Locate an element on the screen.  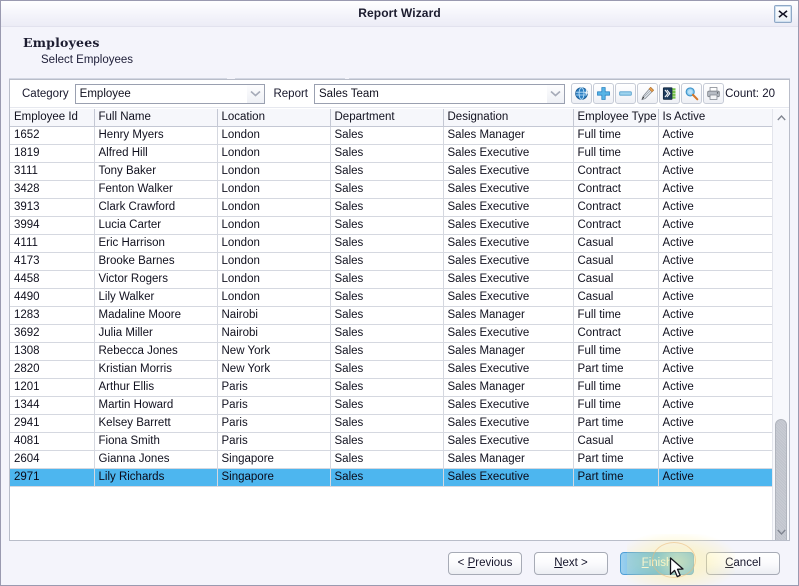
column-header-department: Department is located at coordinates (387, 118).